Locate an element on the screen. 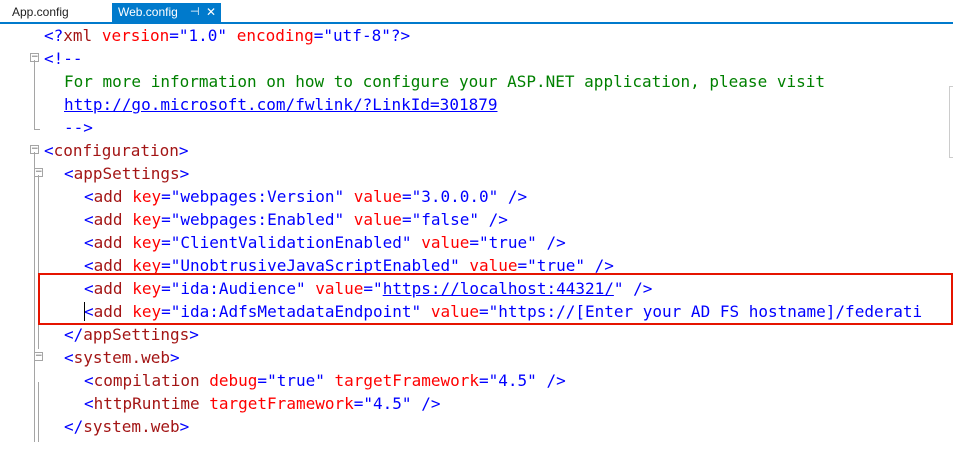  code-line: <configuration> is located at coordinates (116, 150).